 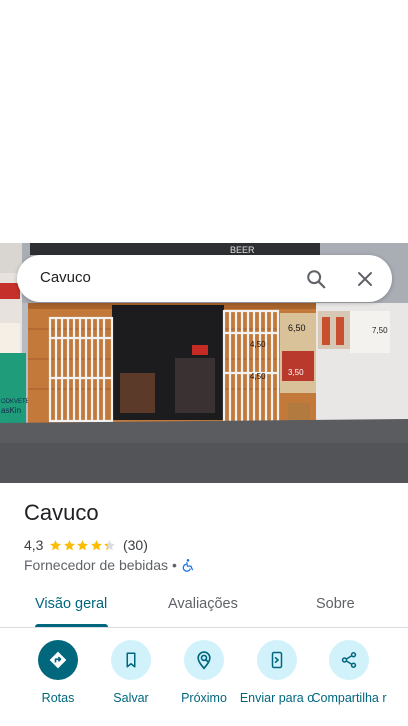 I want to click on place-tabs: Visão geral Avaliações Sobre, so click(x=204, y=605).